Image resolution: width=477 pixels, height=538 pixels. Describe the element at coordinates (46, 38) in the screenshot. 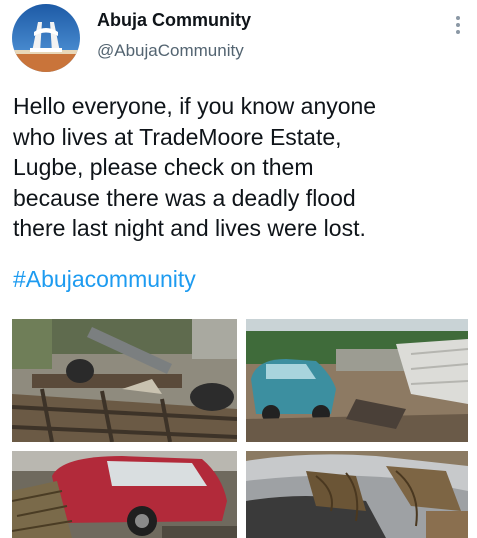

I see `avatar` at that location.